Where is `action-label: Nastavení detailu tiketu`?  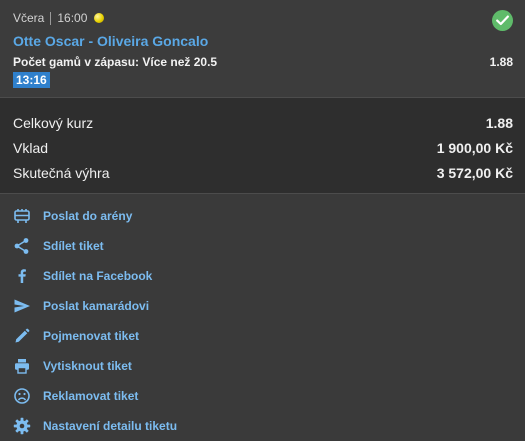 action-label: Nastavení detailu tiketu is located at coordinates (110, 426).